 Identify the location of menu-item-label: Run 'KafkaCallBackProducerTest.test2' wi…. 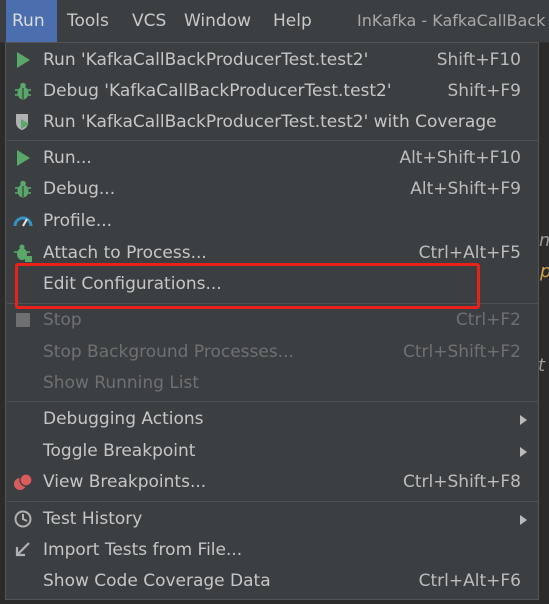
(270, 122).